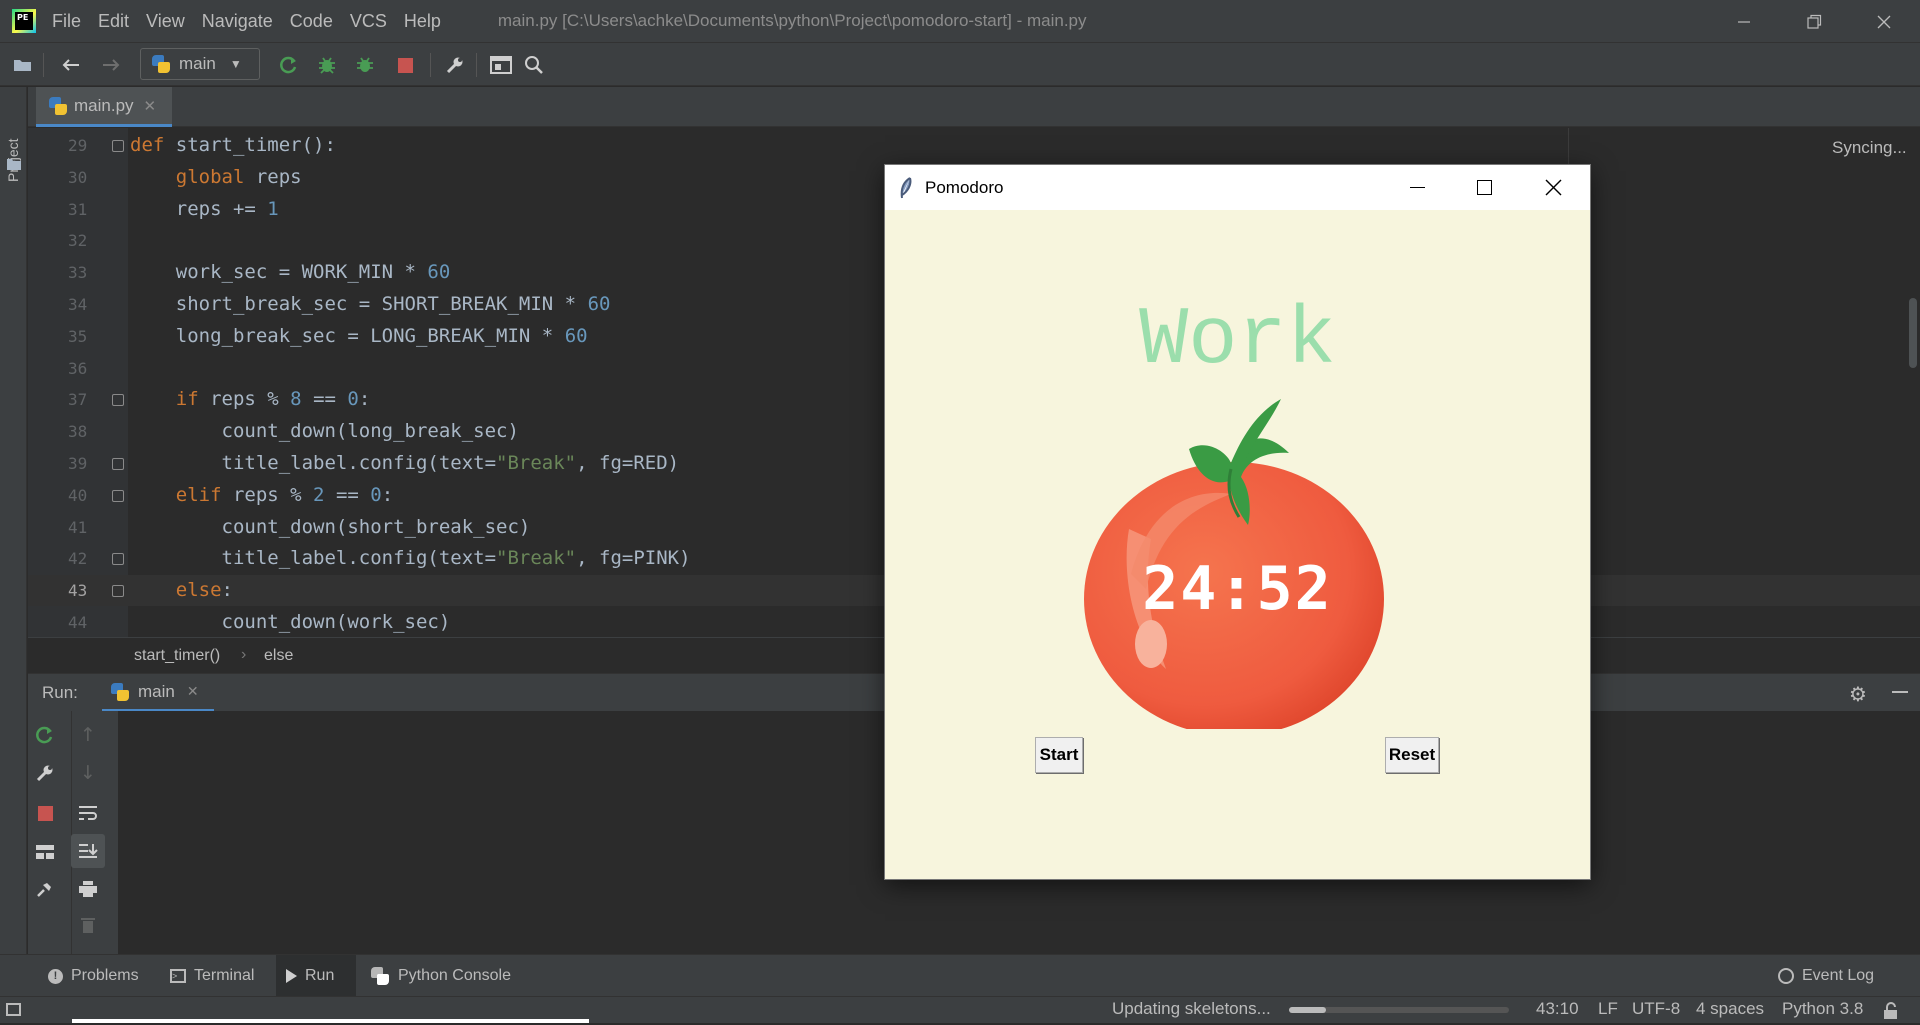 Image resolution: width=1920 pixels, height=1025 pixels. What do you see at coordinates (177, 656) in the screenshot?
I see `breadcrumb-function: start_timer()` at bounding box center [177, 656].